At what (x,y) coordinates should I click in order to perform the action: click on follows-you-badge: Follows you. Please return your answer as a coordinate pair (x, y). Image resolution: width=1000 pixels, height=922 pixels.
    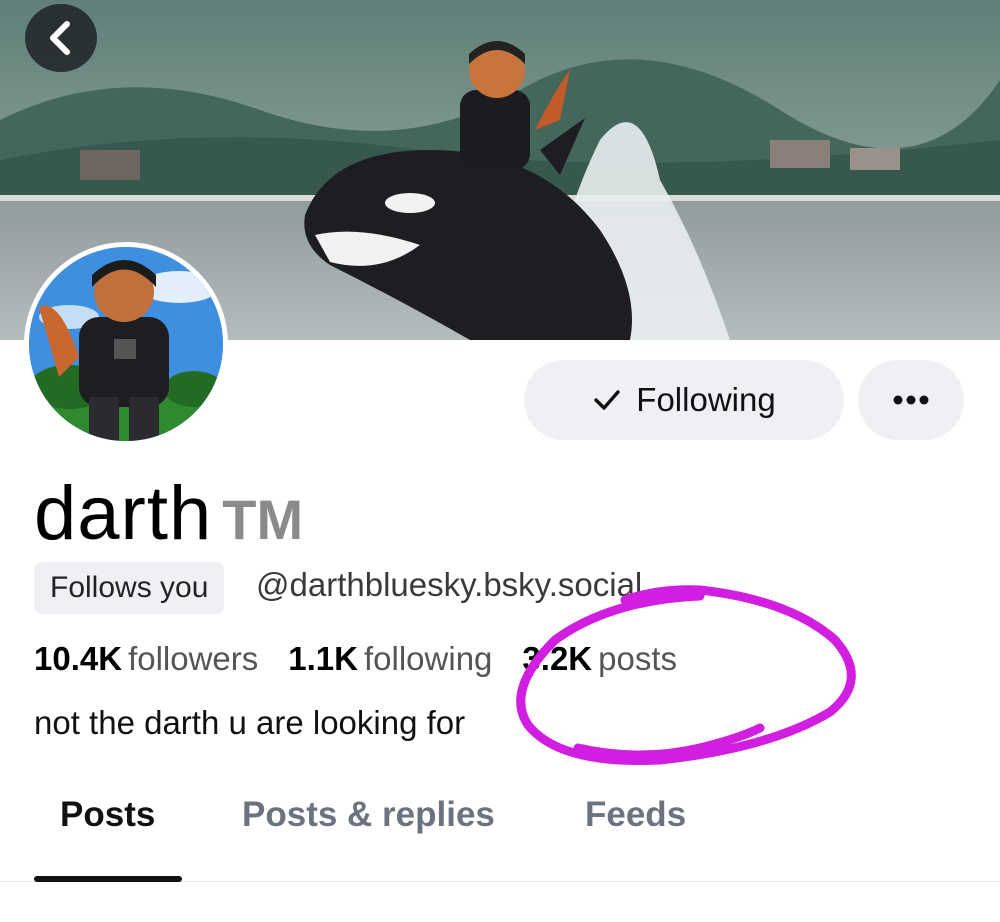
    Looking at the image, I should click on (129, 588).